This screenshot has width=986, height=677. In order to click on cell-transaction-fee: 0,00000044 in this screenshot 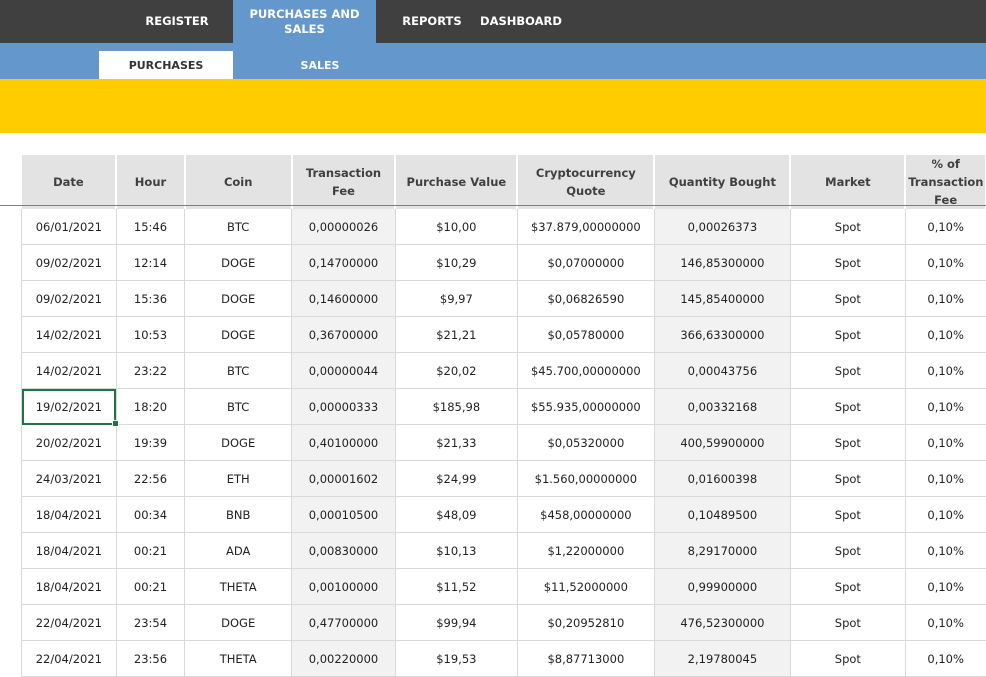, I will do `click(344, 371)`.